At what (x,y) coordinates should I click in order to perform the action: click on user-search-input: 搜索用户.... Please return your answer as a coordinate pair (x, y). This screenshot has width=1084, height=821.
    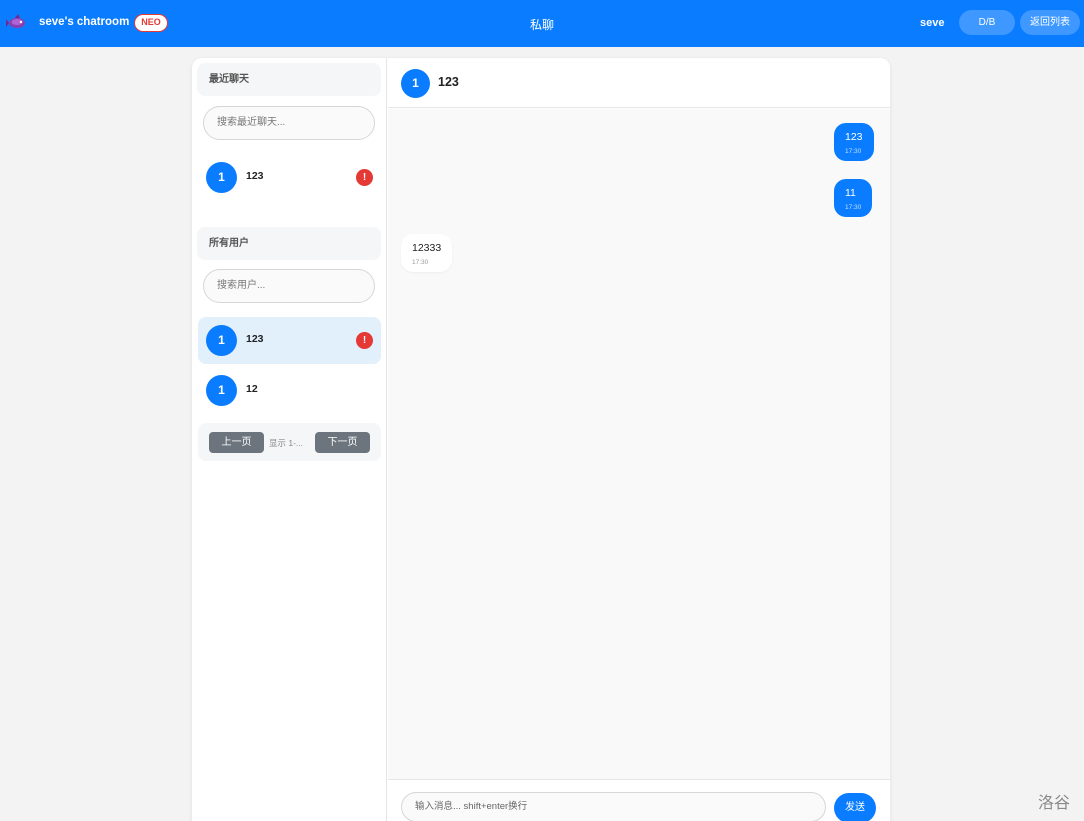
    Looking at the image, I should click on (289, 286).